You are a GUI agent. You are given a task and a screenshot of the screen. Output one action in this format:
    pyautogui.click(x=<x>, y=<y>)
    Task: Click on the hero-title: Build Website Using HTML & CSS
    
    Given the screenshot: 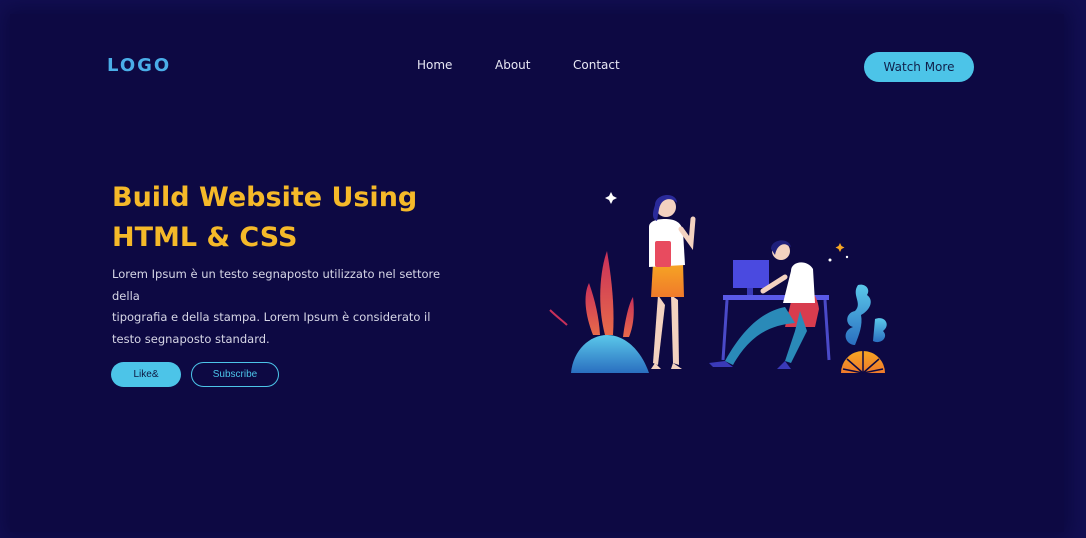 What is the action you would take?
    pyautogui.click(x=302, y=218)
    